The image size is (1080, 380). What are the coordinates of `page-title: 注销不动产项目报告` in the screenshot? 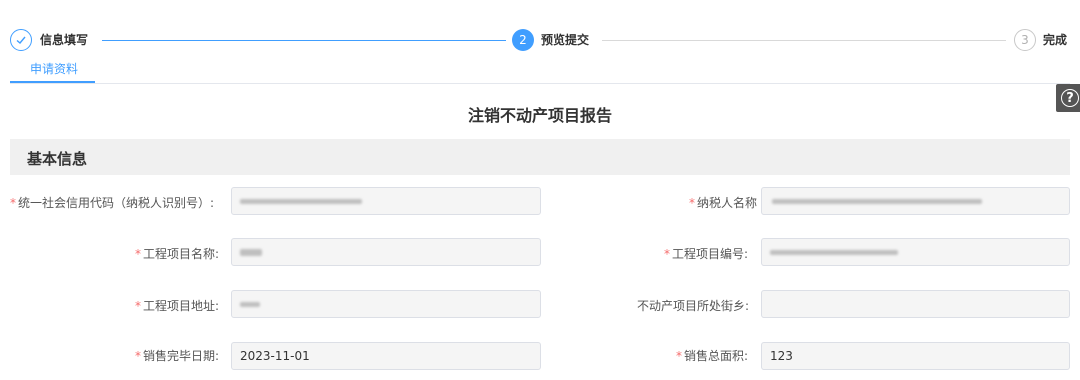 It's located at (539, 115).